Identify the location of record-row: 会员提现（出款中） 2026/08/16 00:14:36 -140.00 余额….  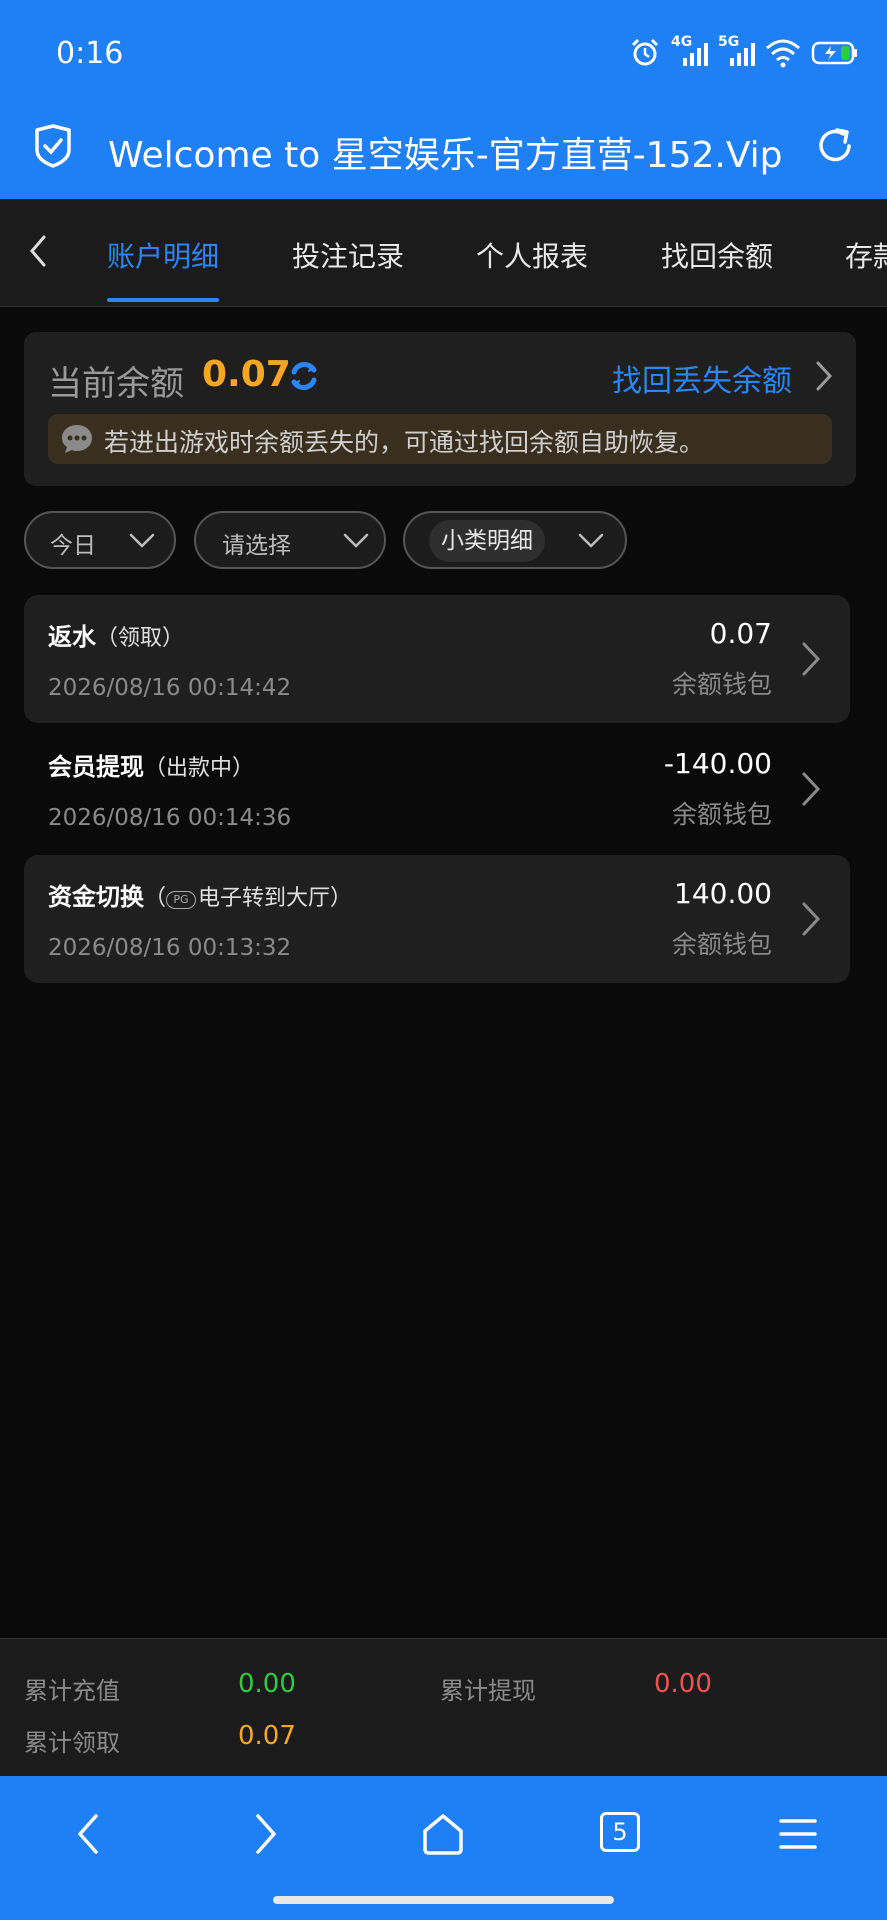
(437, 789).